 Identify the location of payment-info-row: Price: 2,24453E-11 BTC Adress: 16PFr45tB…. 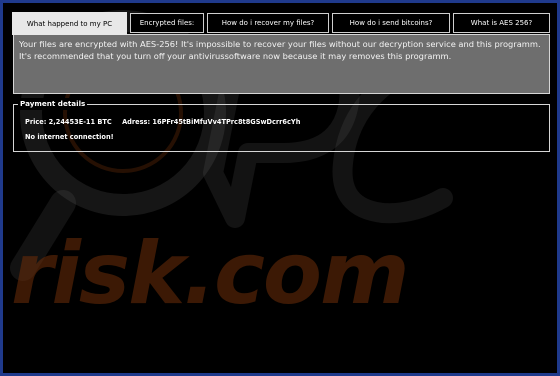
(166, 122).